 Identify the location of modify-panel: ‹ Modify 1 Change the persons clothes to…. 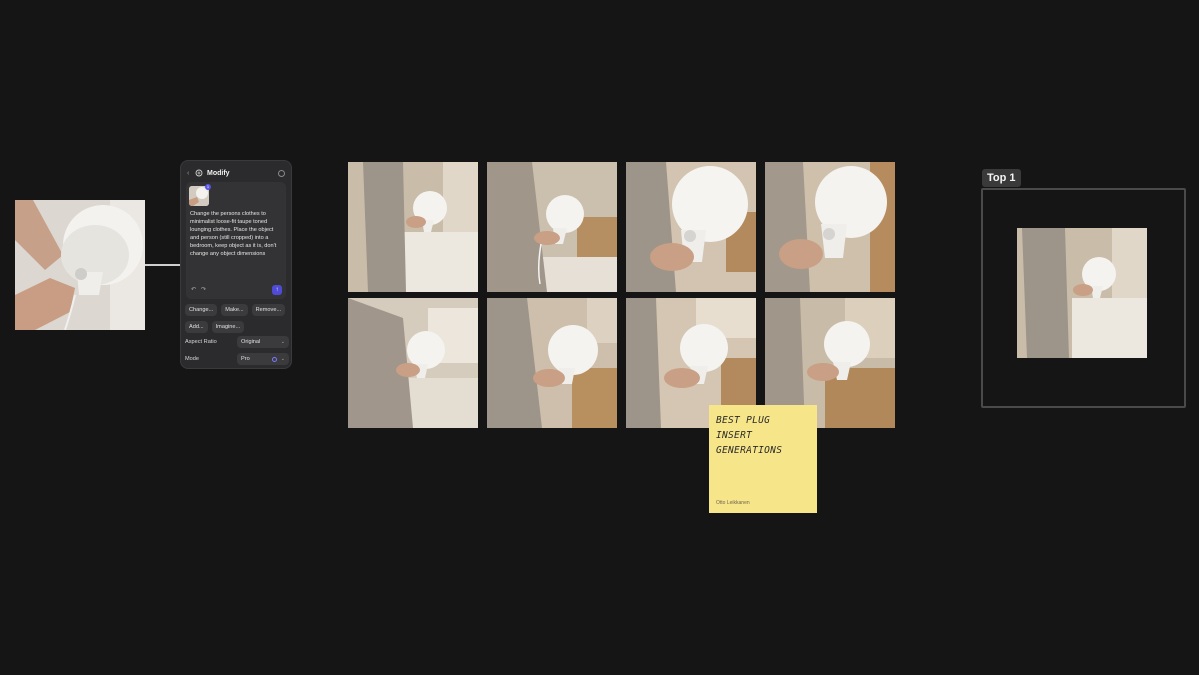
(236, 264).